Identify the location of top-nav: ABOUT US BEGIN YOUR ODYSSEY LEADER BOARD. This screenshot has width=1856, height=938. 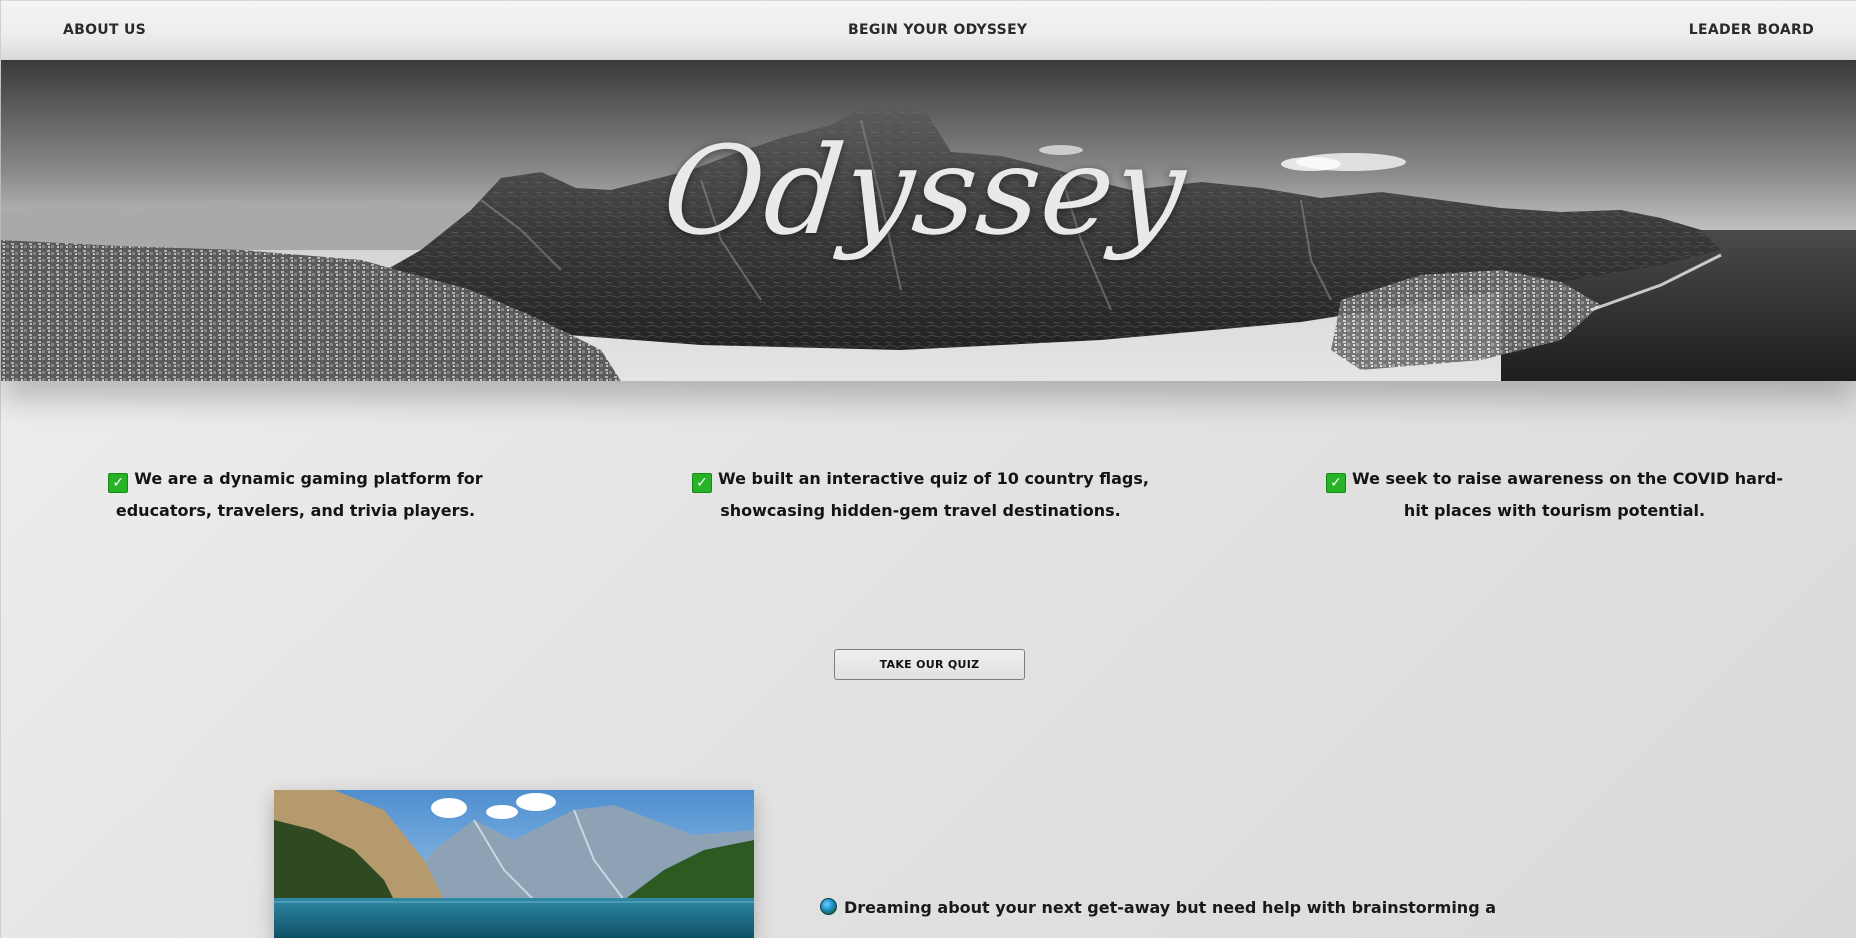
(928, 30).